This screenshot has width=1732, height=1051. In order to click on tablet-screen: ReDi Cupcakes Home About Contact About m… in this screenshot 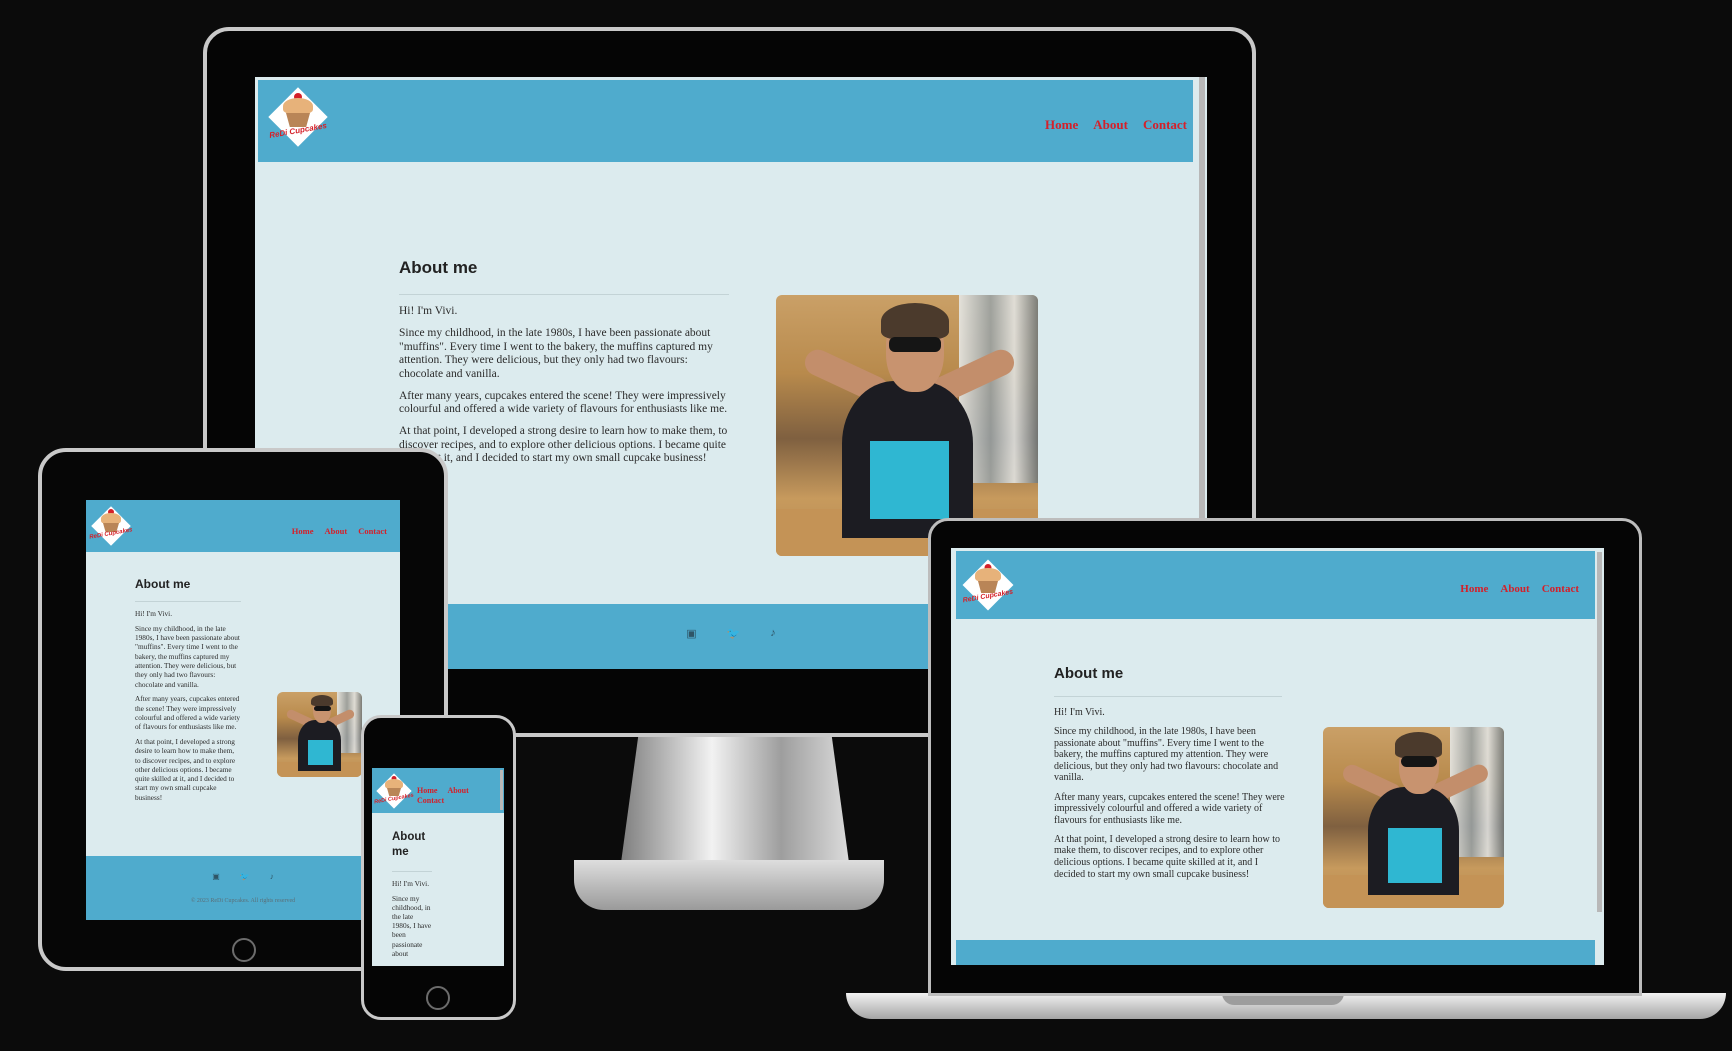, I will do `click(243, 710)`.